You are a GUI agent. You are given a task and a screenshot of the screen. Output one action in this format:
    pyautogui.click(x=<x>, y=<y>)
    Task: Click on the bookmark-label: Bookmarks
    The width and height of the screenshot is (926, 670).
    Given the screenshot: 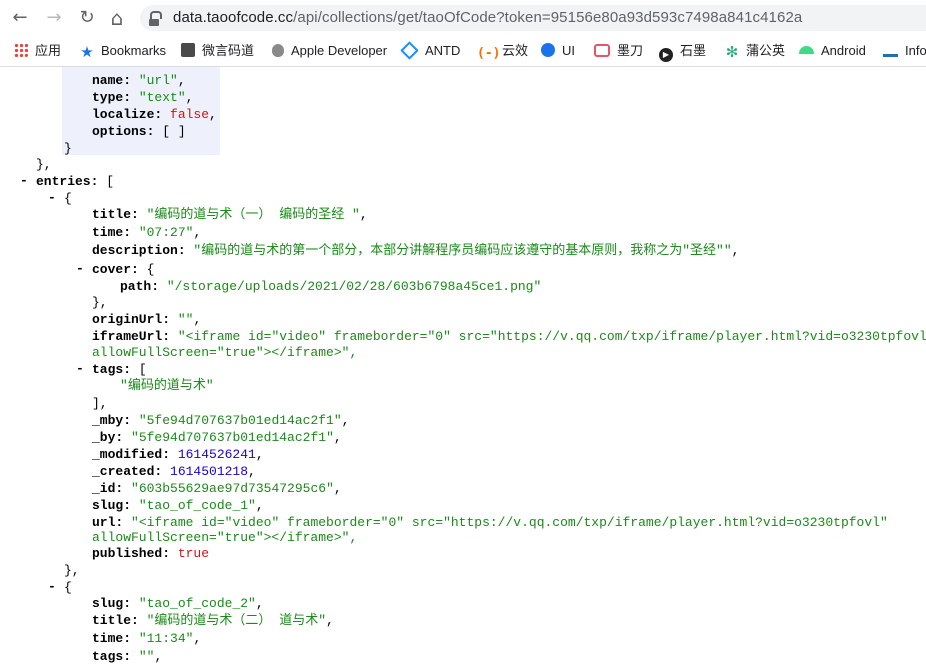 What is the action you would take?
    pyautogui.click(x=134, y=50)
    